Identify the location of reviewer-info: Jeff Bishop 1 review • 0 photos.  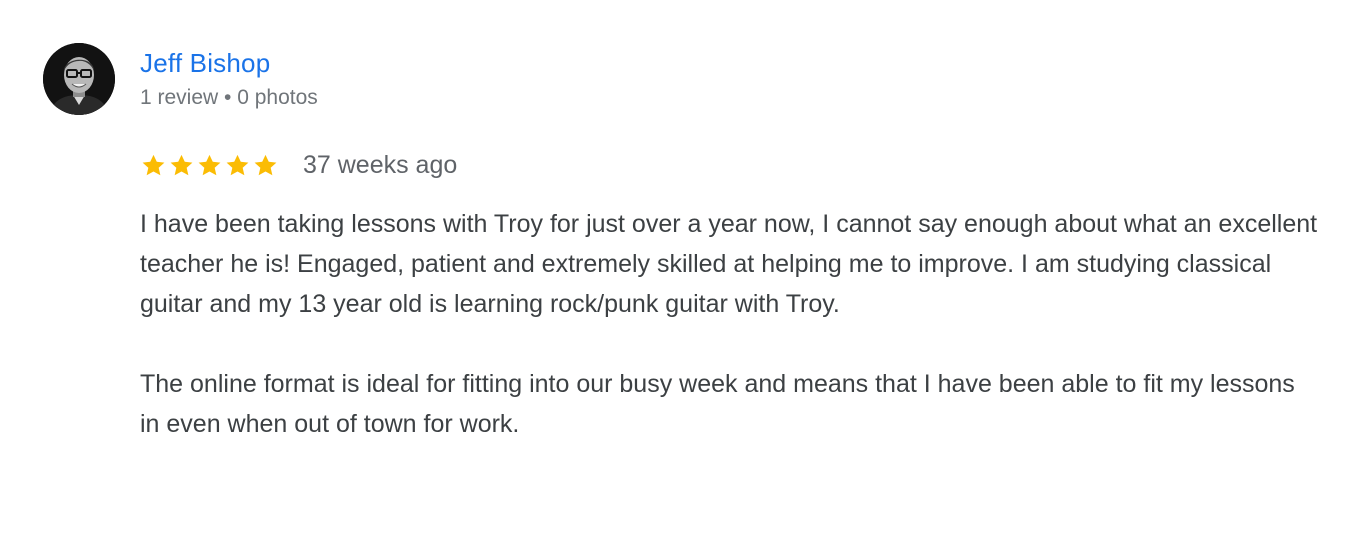
(229, 79).